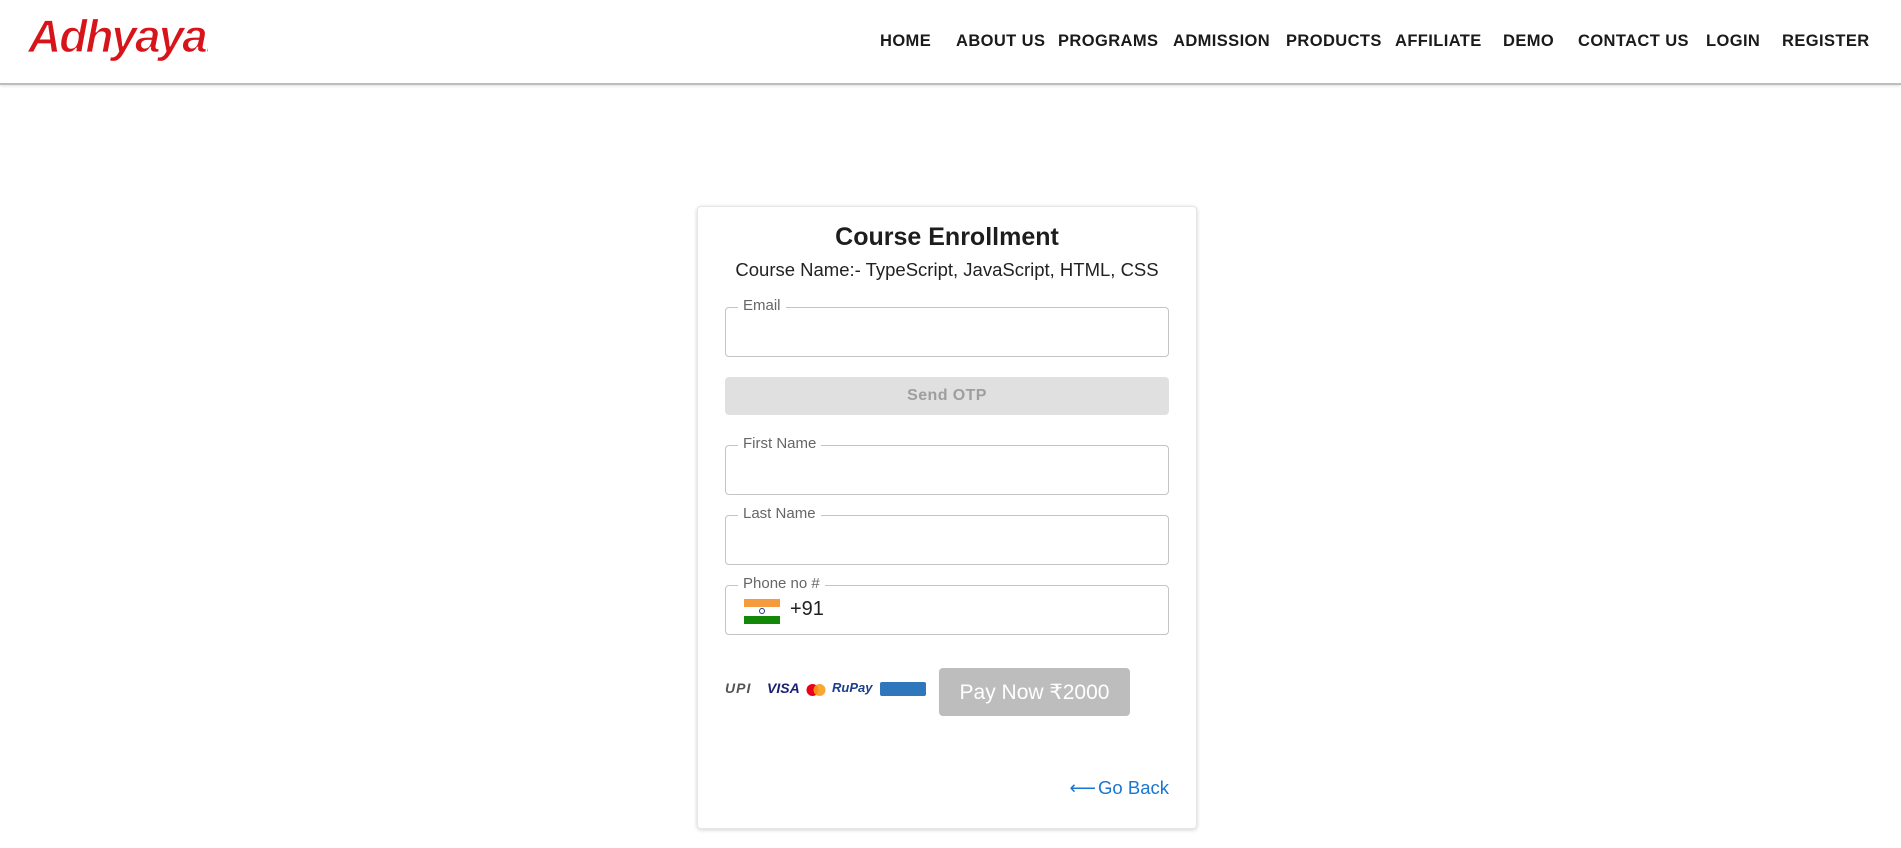  What do you see at coordinates (948, 470) in the screenshot?
I see `first-name-input` at bounding box center [948, 470].